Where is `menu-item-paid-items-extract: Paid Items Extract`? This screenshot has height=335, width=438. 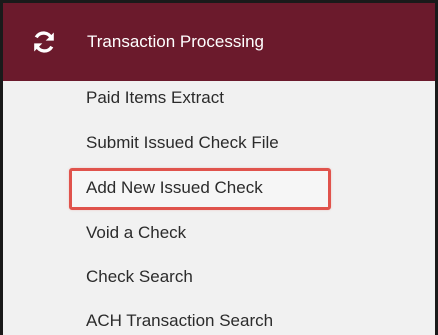 menu-item-paid-items-extract: Paid Items Extract is located at coordinates (155, 98).